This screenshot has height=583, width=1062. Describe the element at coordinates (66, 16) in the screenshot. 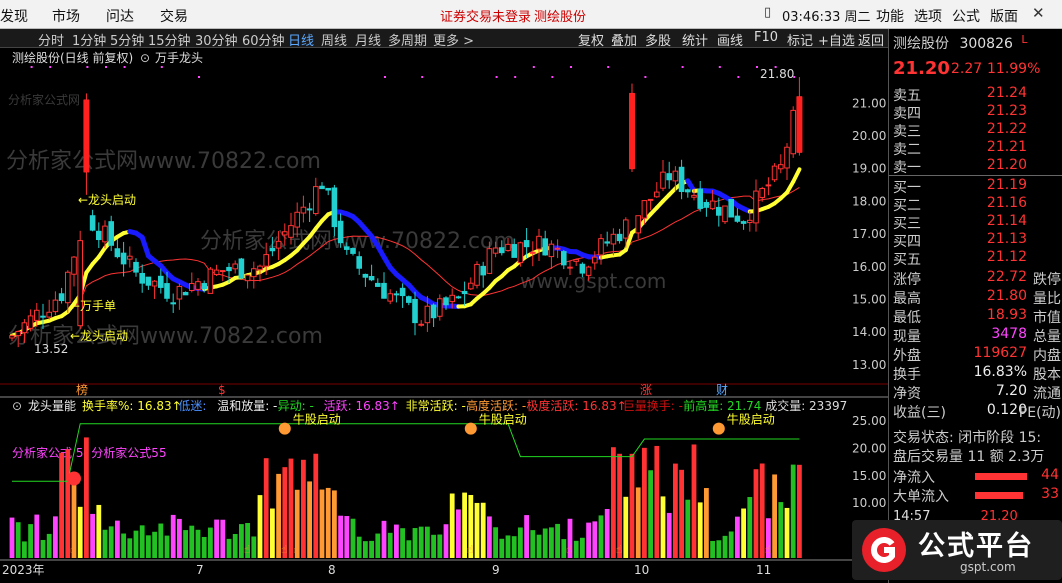

I see `menu-market: 市场` at that location.